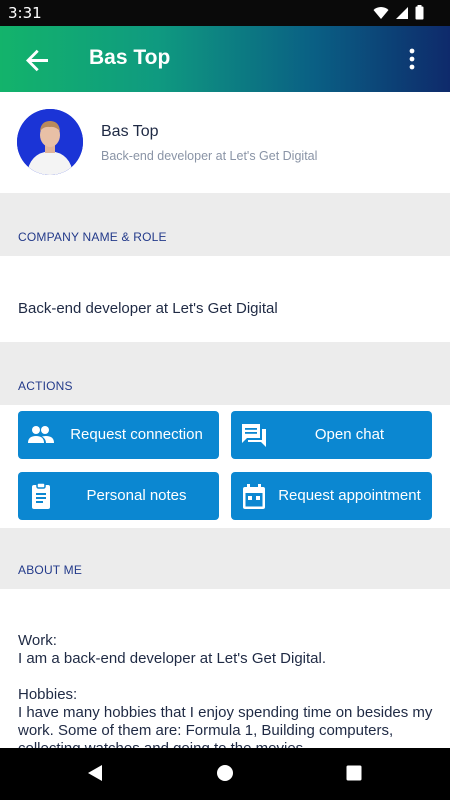 The width and height of the screenshot is (450, 800). Describe the element at coordinates (331, 435) in the screenshot. I see `open-chat-button: Open chat` at that location.